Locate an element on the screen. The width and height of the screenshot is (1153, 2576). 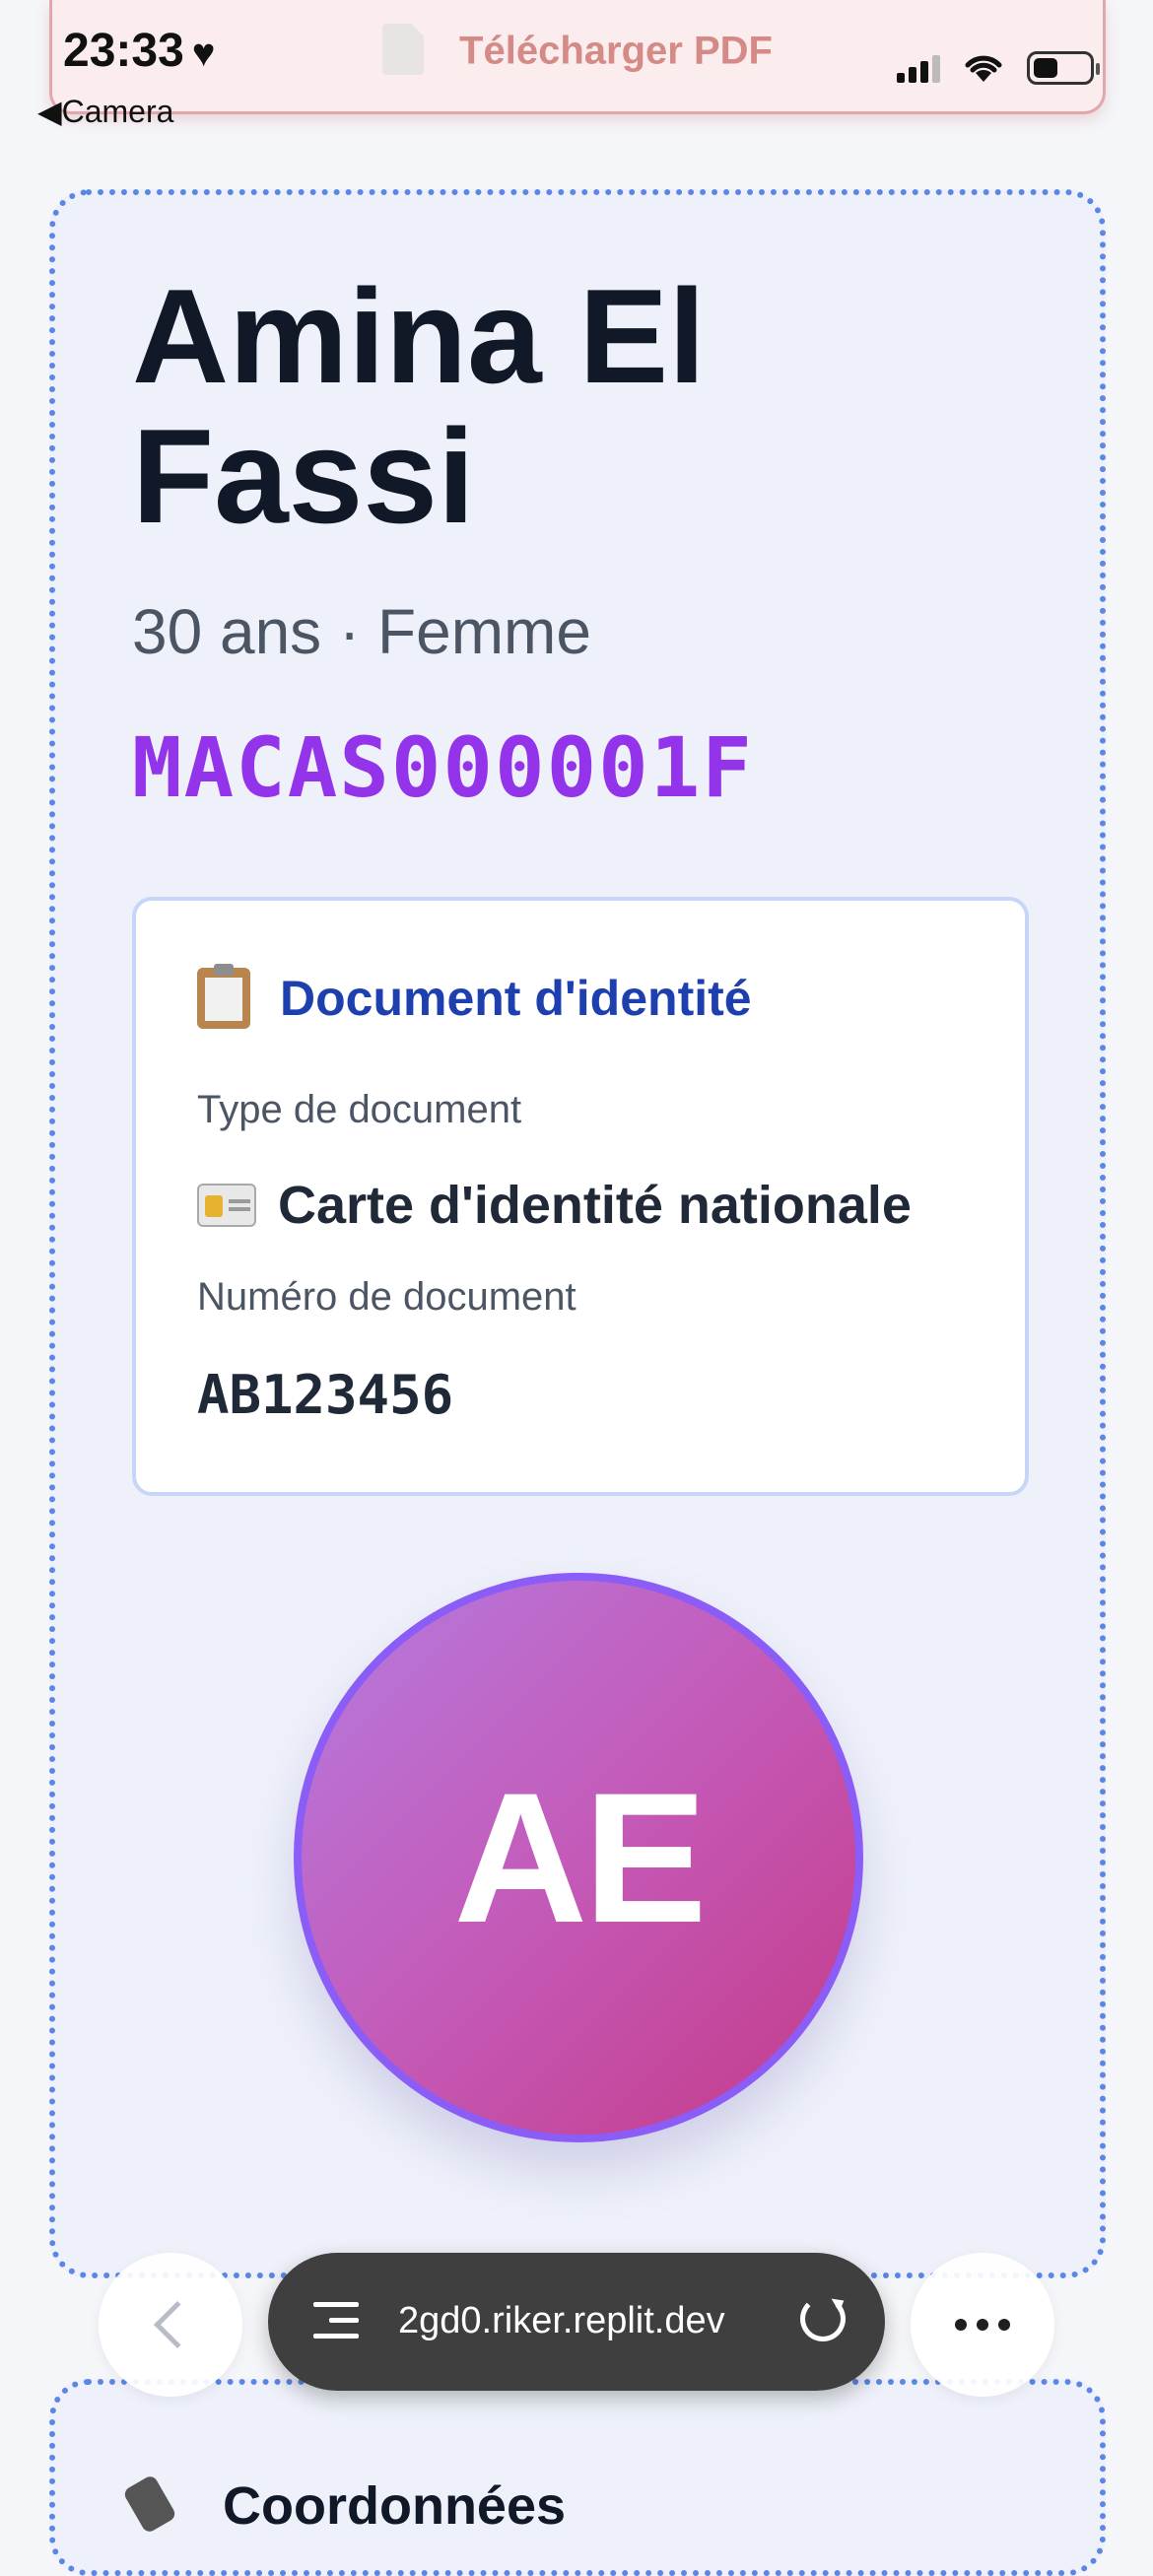
browser-more-button is located at coordinates (983, 2325).